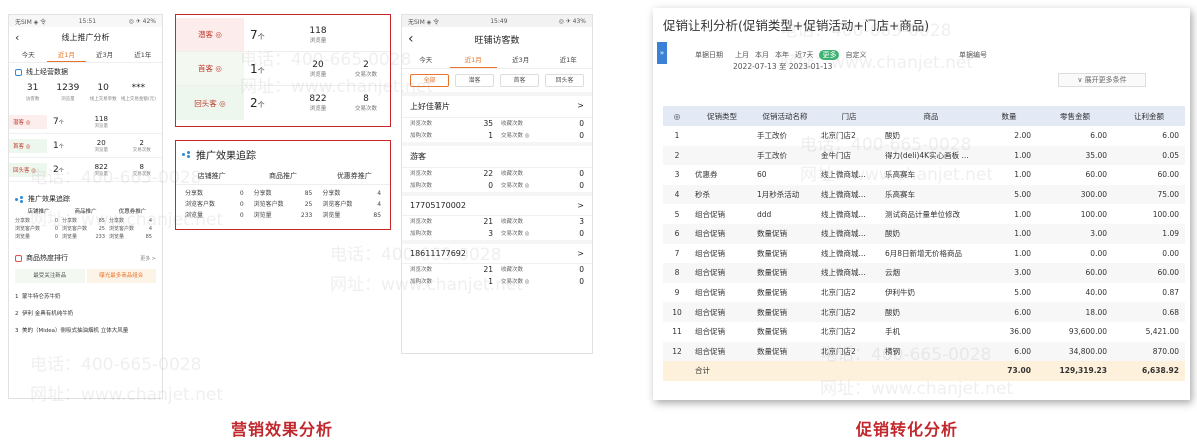 This screenshot has width=1197, height=445. I want to click on expand-more-conditions-button: ∨ 展开更多条件, so click(1102, 80).